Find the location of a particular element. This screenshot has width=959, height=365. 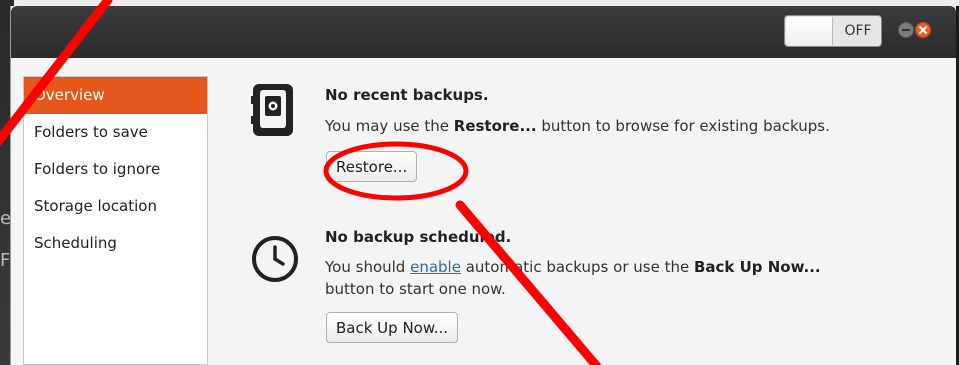

backup-toggle-switch: OFF is located at coordinates (833, 31).